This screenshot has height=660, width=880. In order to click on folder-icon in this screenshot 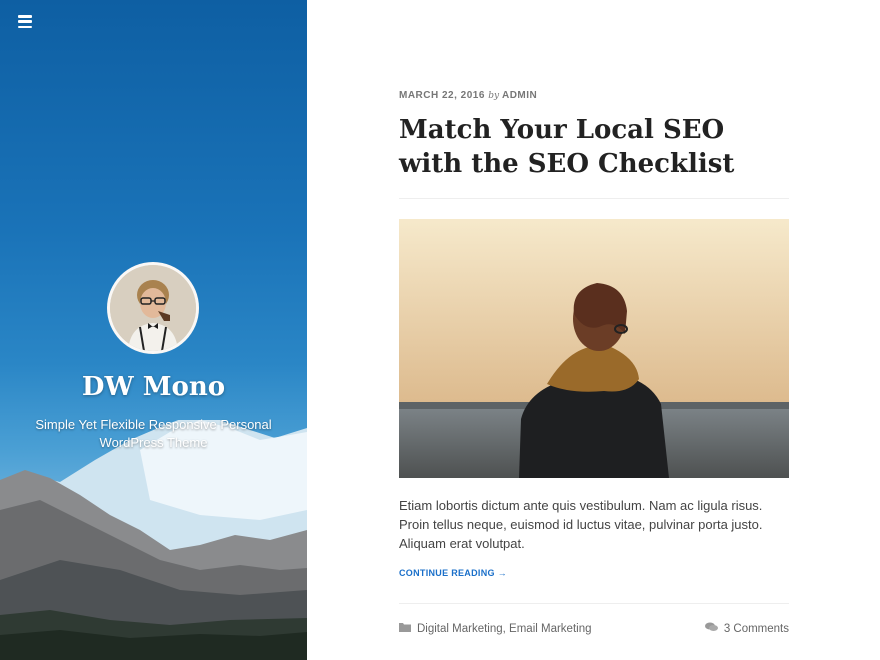, I will do `click(405, 628)`.